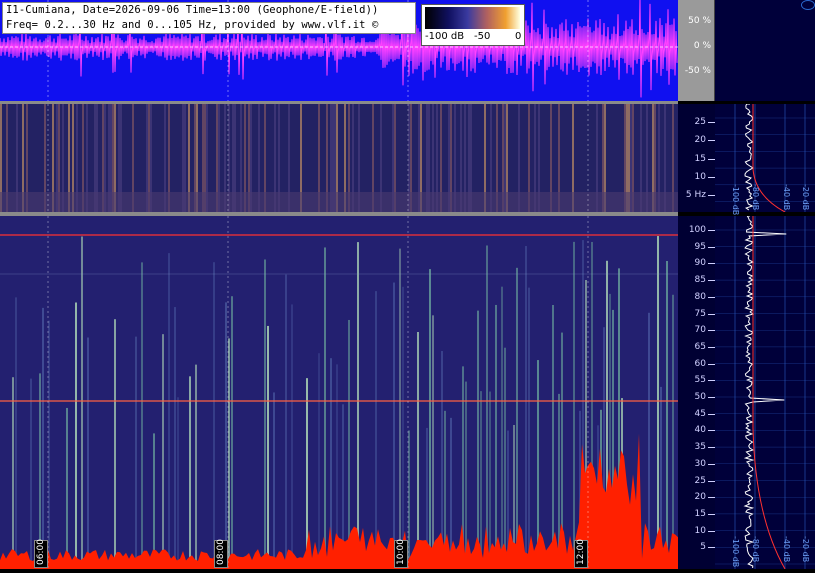  Describe the element at coordinates (700, 447) in the screenshot. I see `freq-tick: 35` at that location.